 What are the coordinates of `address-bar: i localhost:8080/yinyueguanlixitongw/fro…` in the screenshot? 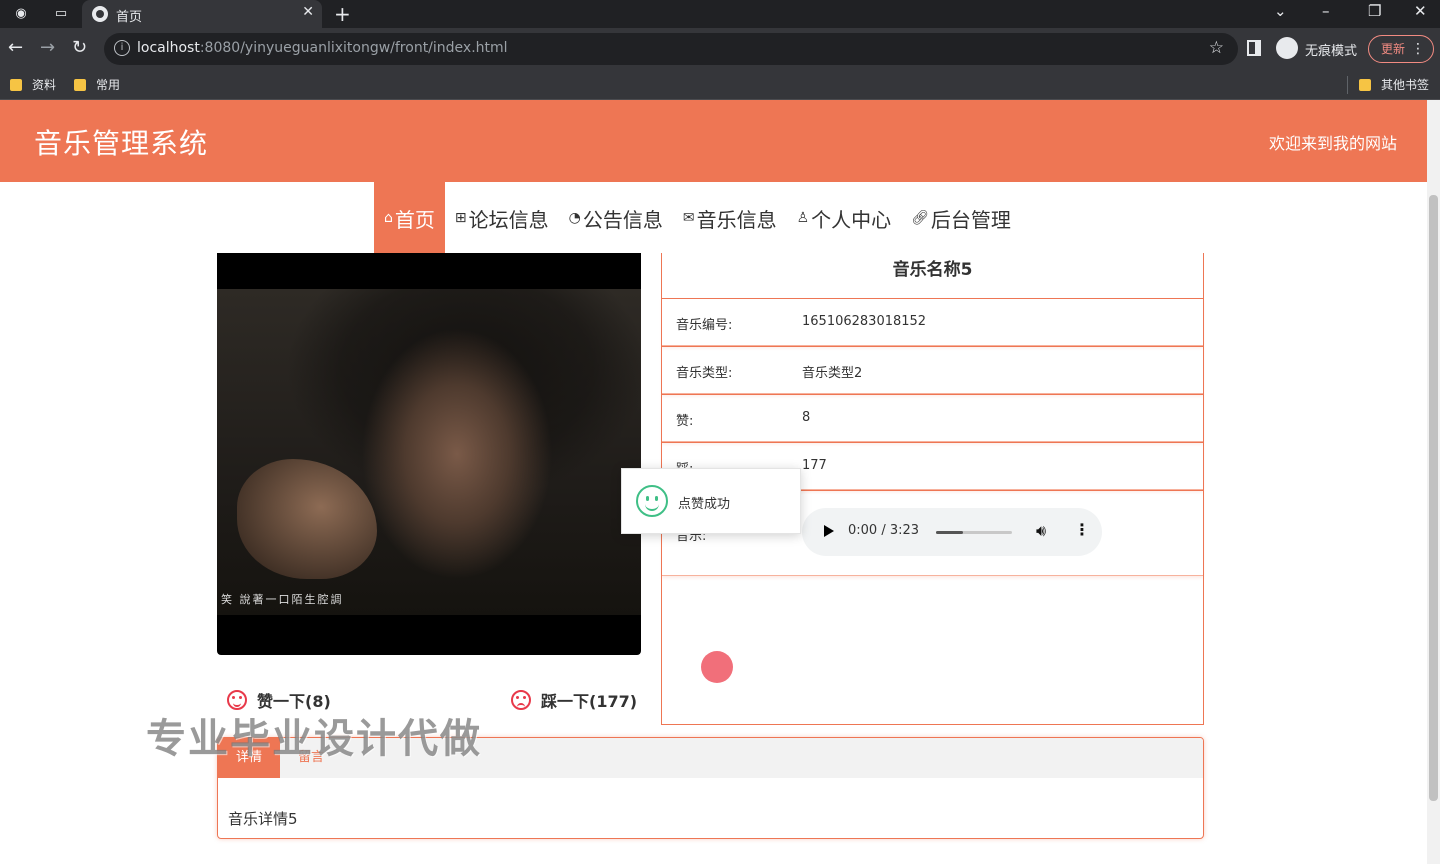 It's located at (671, 49).